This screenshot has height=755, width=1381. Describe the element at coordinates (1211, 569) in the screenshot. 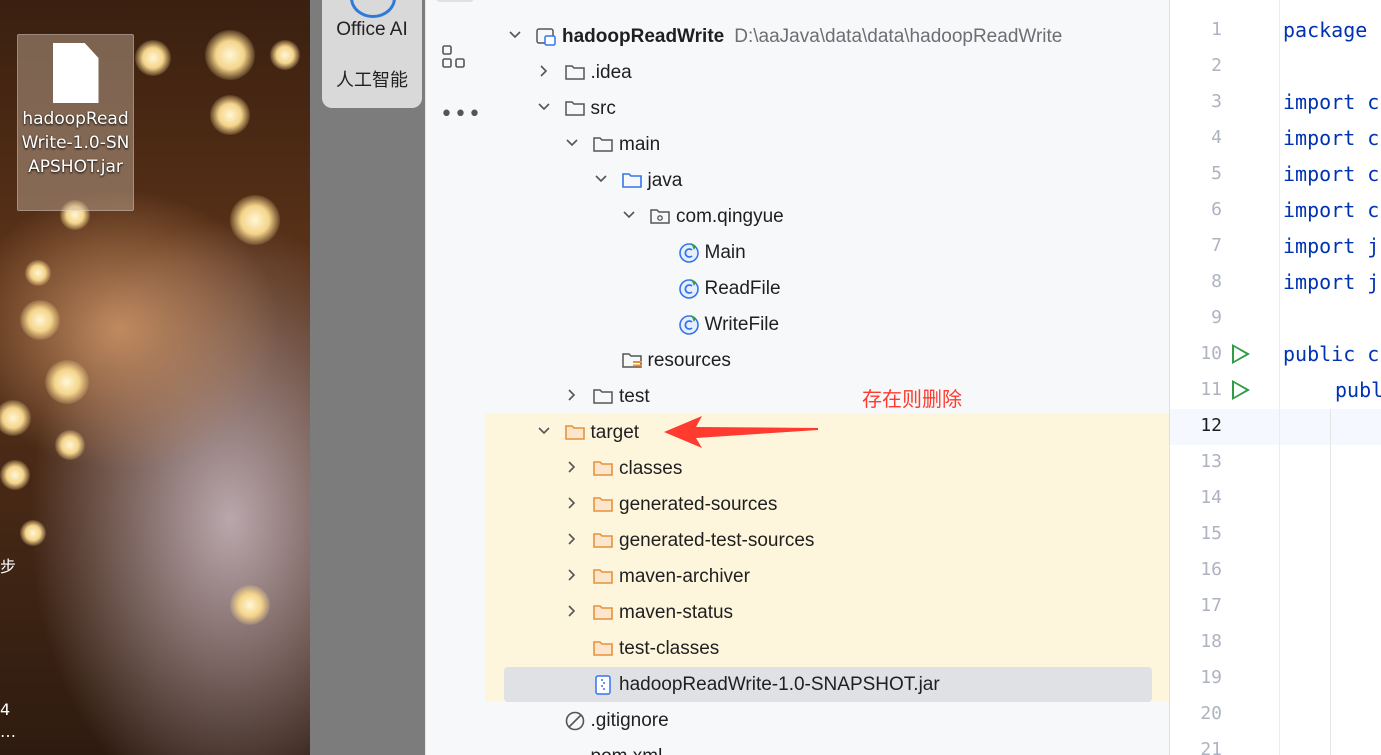

I see `line-number: 16` at that location.